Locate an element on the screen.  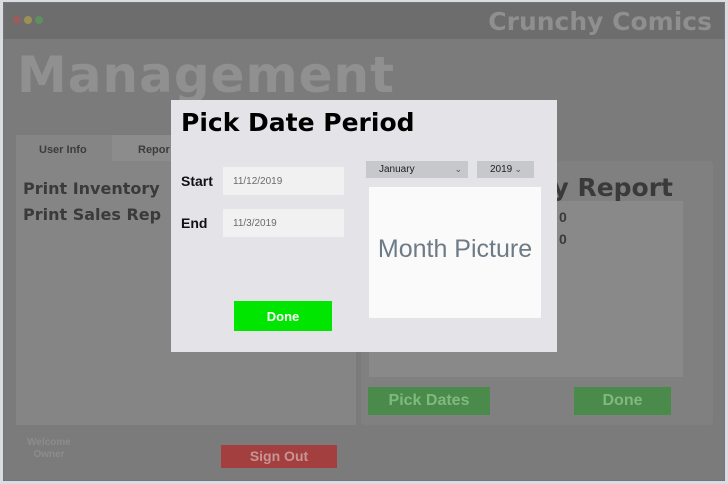
end-date-label: End is located at coordinates (194, 223).